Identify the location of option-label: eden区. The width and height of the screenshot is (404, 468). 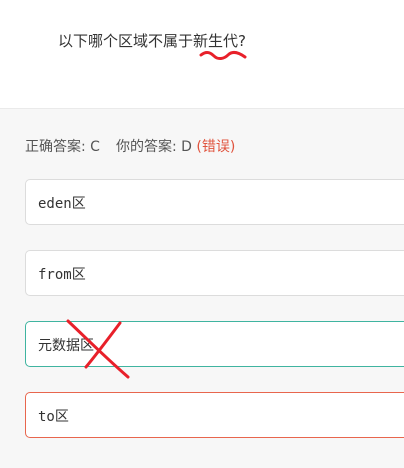
(62, 204).